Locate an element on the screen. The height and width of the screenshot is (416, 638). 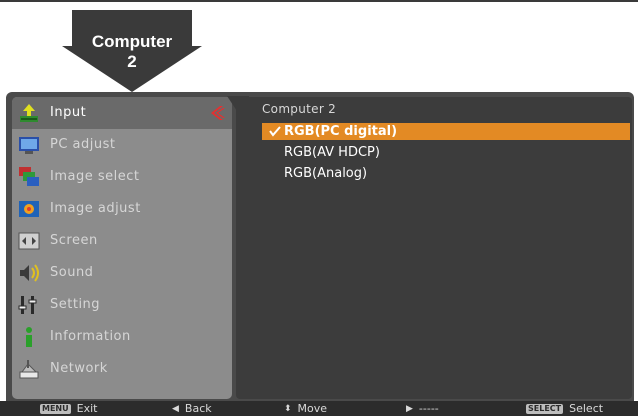
menu-label-information: Information is located at coordinates (90, 336).